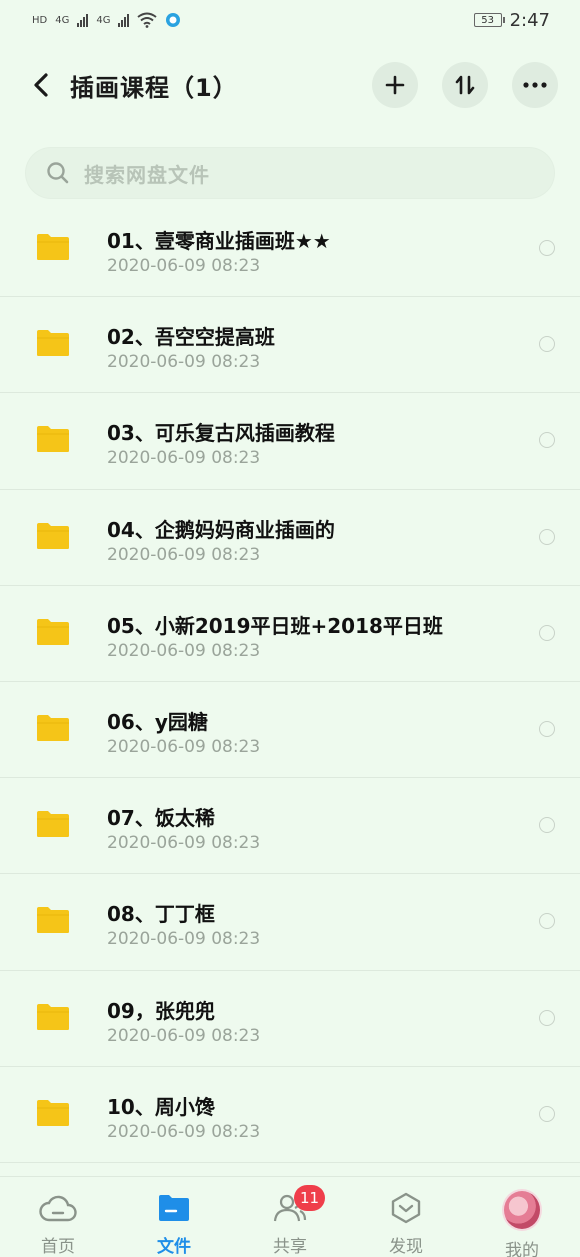 The image size is (580, 1257). I want to click on status-icons-right: 53 2:47, so click(511, 20).